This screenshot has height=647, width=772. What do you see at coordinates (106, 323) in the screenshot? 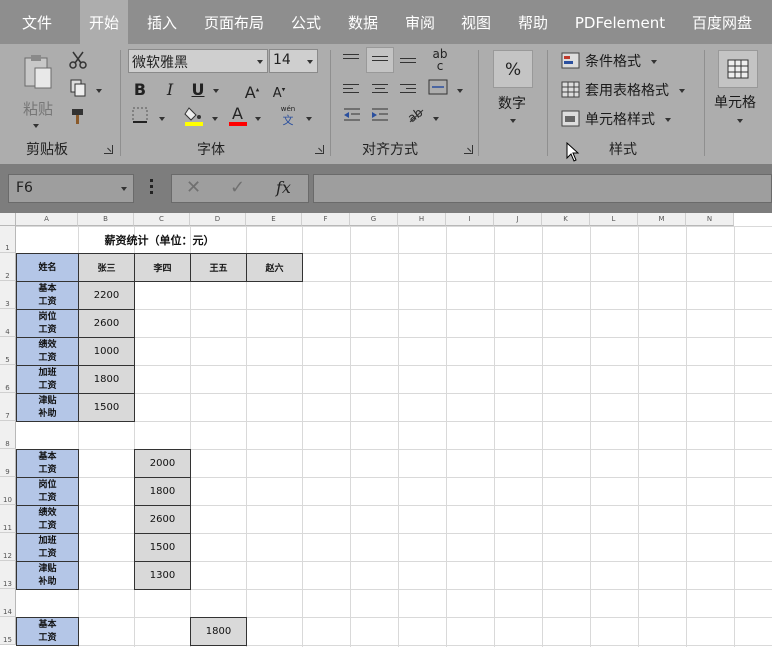
I see `value-cell-zhangsan: 2600` at bounding box center [106, 323].